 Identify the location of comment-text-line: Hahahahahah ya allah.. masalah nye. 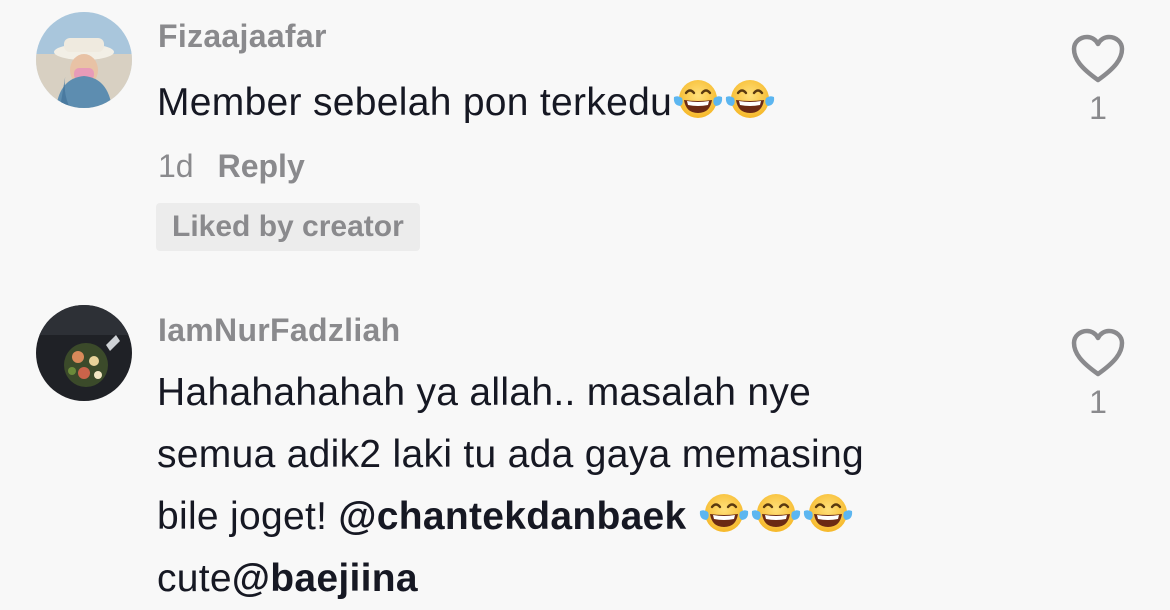
(484, 392).